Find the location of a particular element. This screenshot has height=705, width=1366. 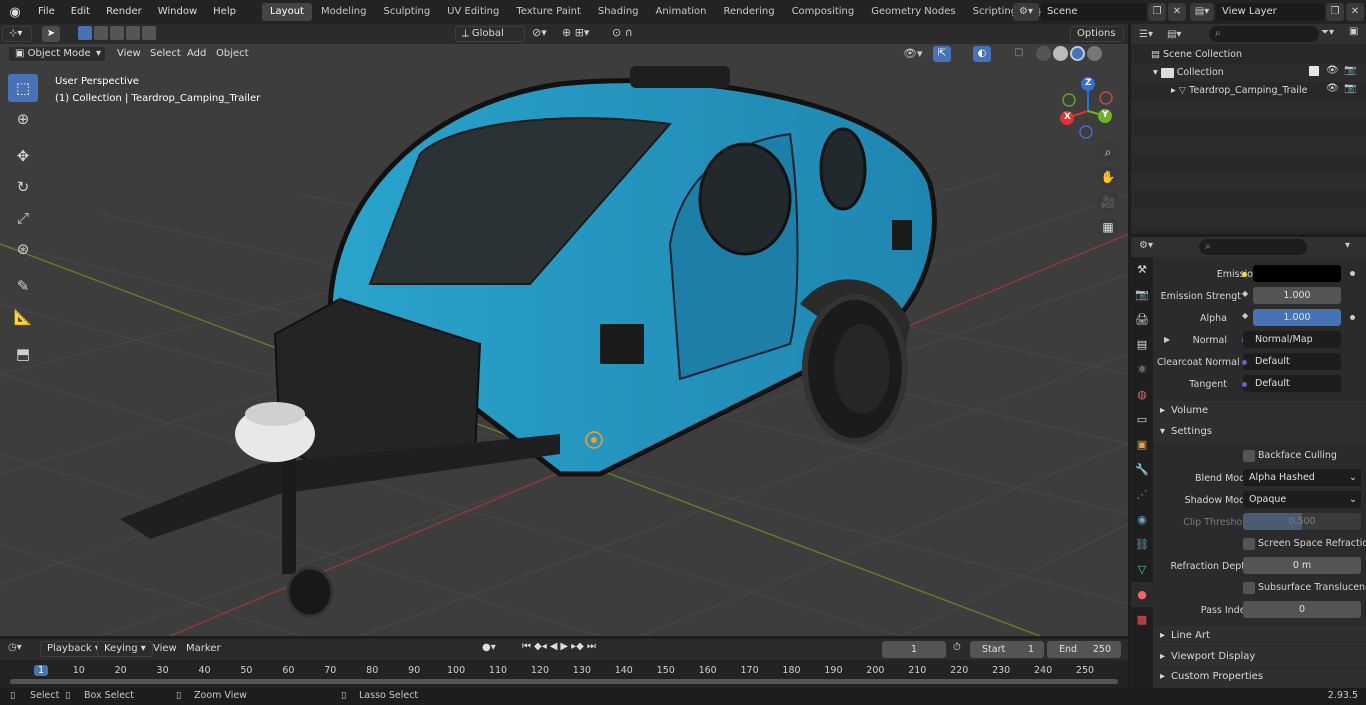

tab-texture-paint: Texture Paint is located at coordinates (548, 12).